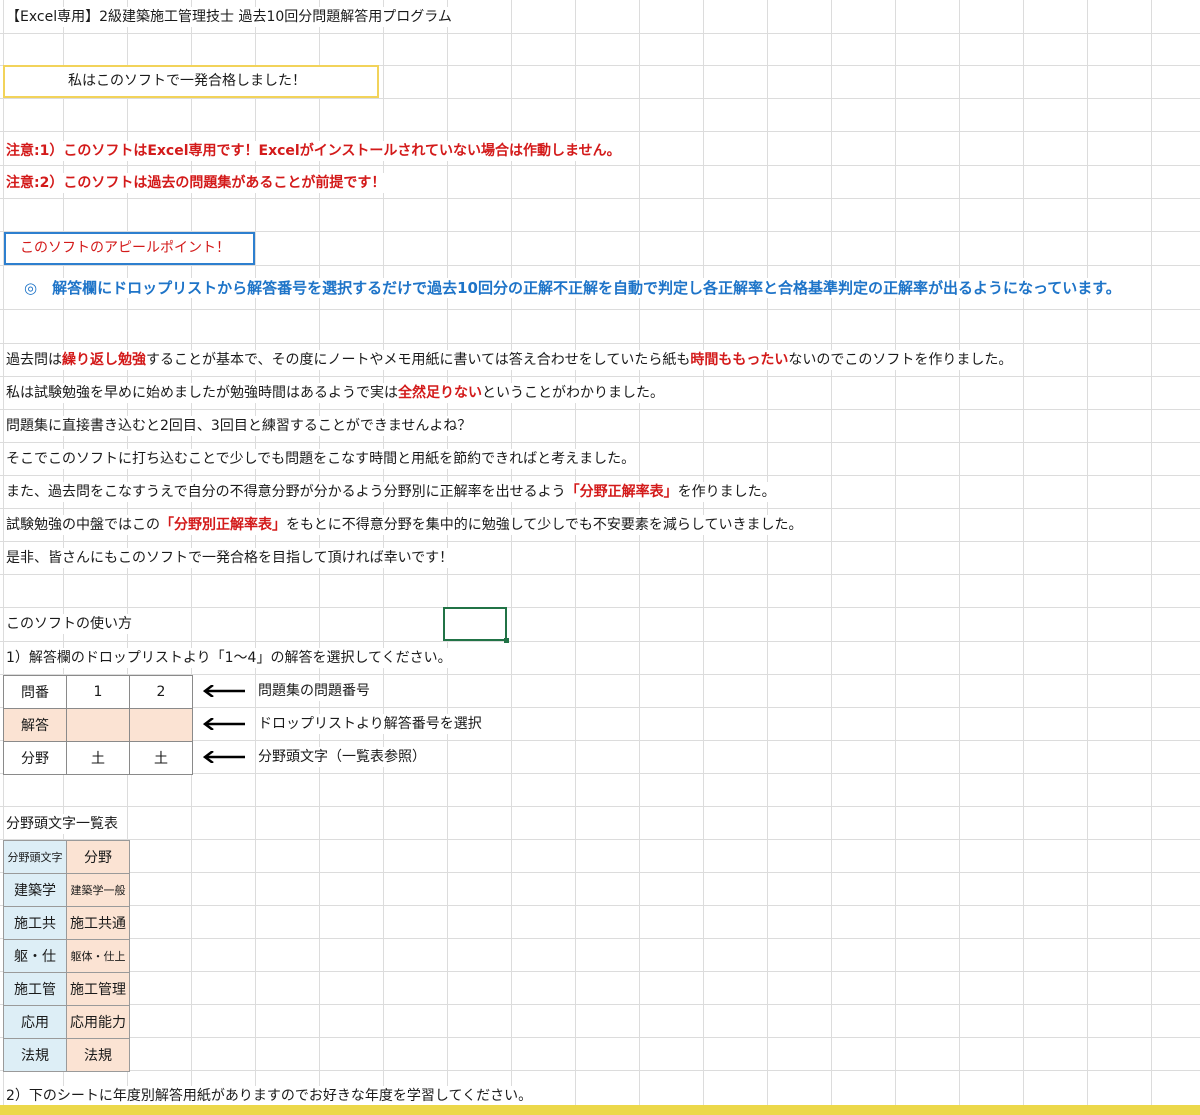  I want to click on annotation-2: ドロップリストより解答番号を選択, so click(372, 724).